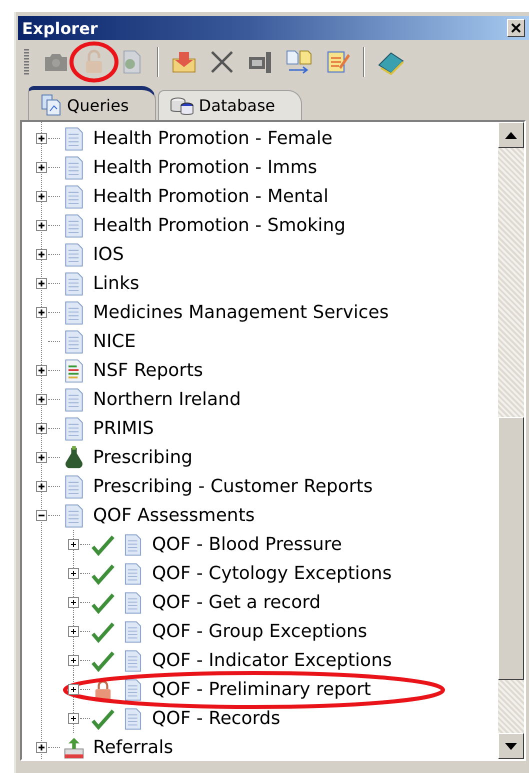  Describe the element at coordinates (233, 486) in the screenshot. I see `tree-item-label: Prescribing - Customer Reports` at that location.